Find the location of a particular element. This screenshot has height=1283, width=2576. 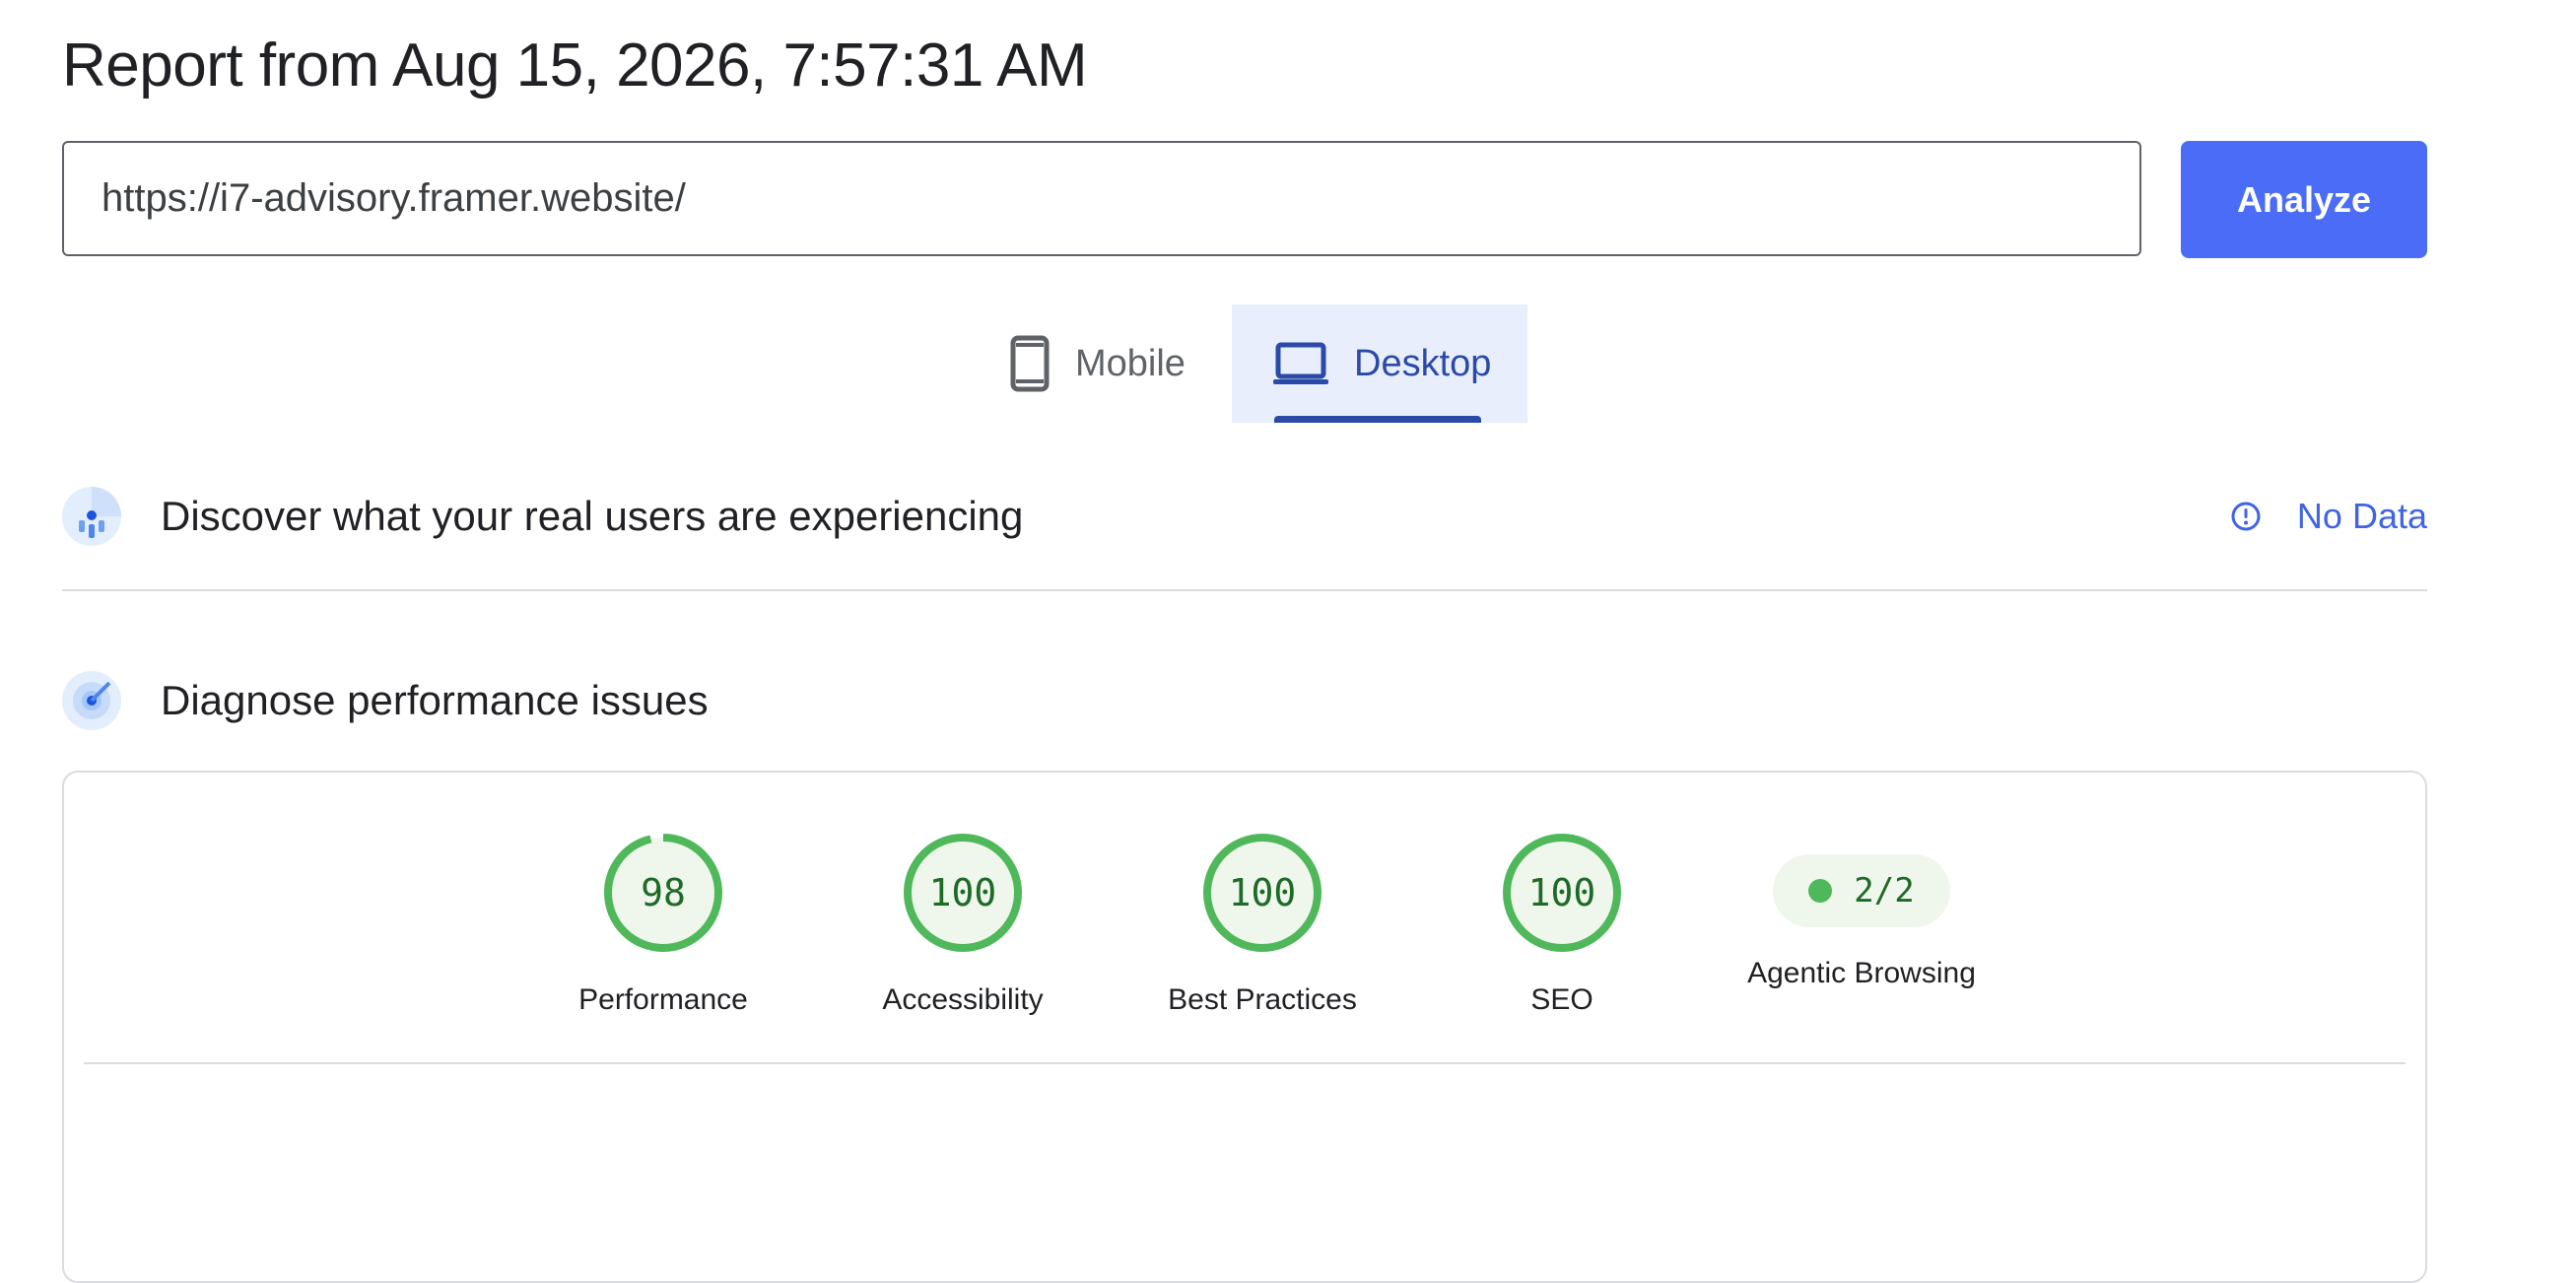

agentic-value: 2/2 is located at coordinates (1884, 891).